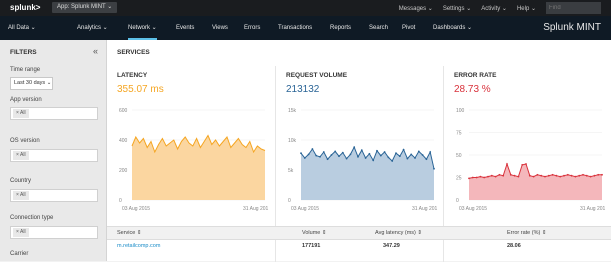  What do you see at coordinates (398, 233) in the screenshot?
I see `header-avg-latency: Avg latency (ms) ⇕` at bounding box center [398, 233].